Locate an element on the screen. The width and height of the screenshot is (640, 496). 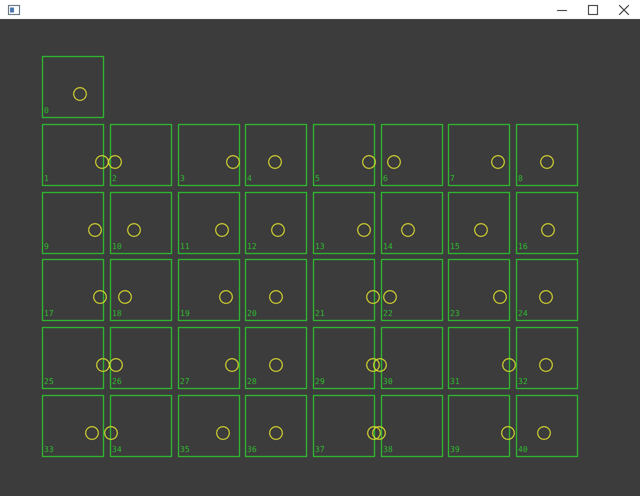
square-number: 31 is located at coordinates (455, 381).